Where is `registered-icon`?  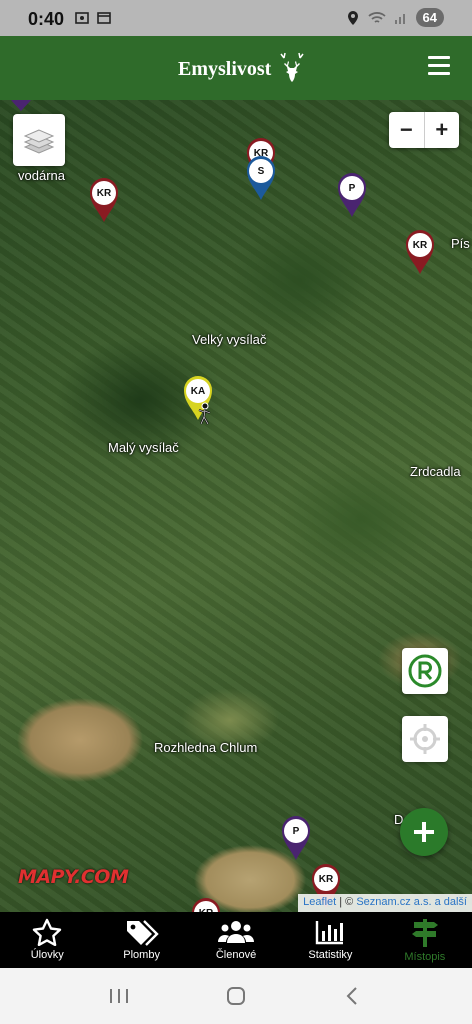
registered-icon is located at coordinates (425, 671).